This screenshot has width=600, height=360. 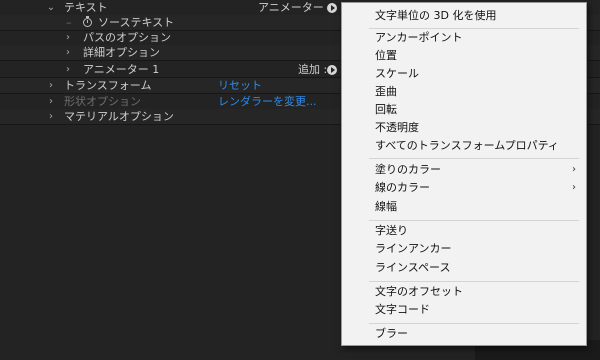 What do you see at coordinates (464, 128) in the screenshot?
I see `menu-item-opacity: 不透明度` at bounding box center [464, 128].